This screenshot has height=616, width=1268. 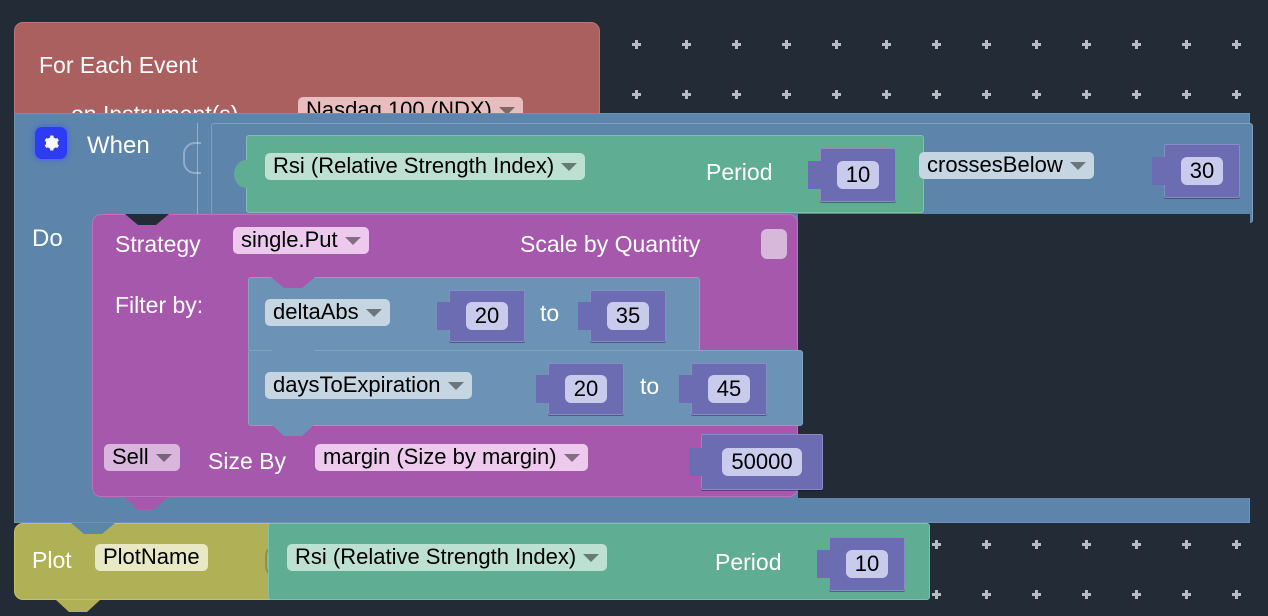 I want to click on plot-name-input: PlotName, so click(x=151, y=557).